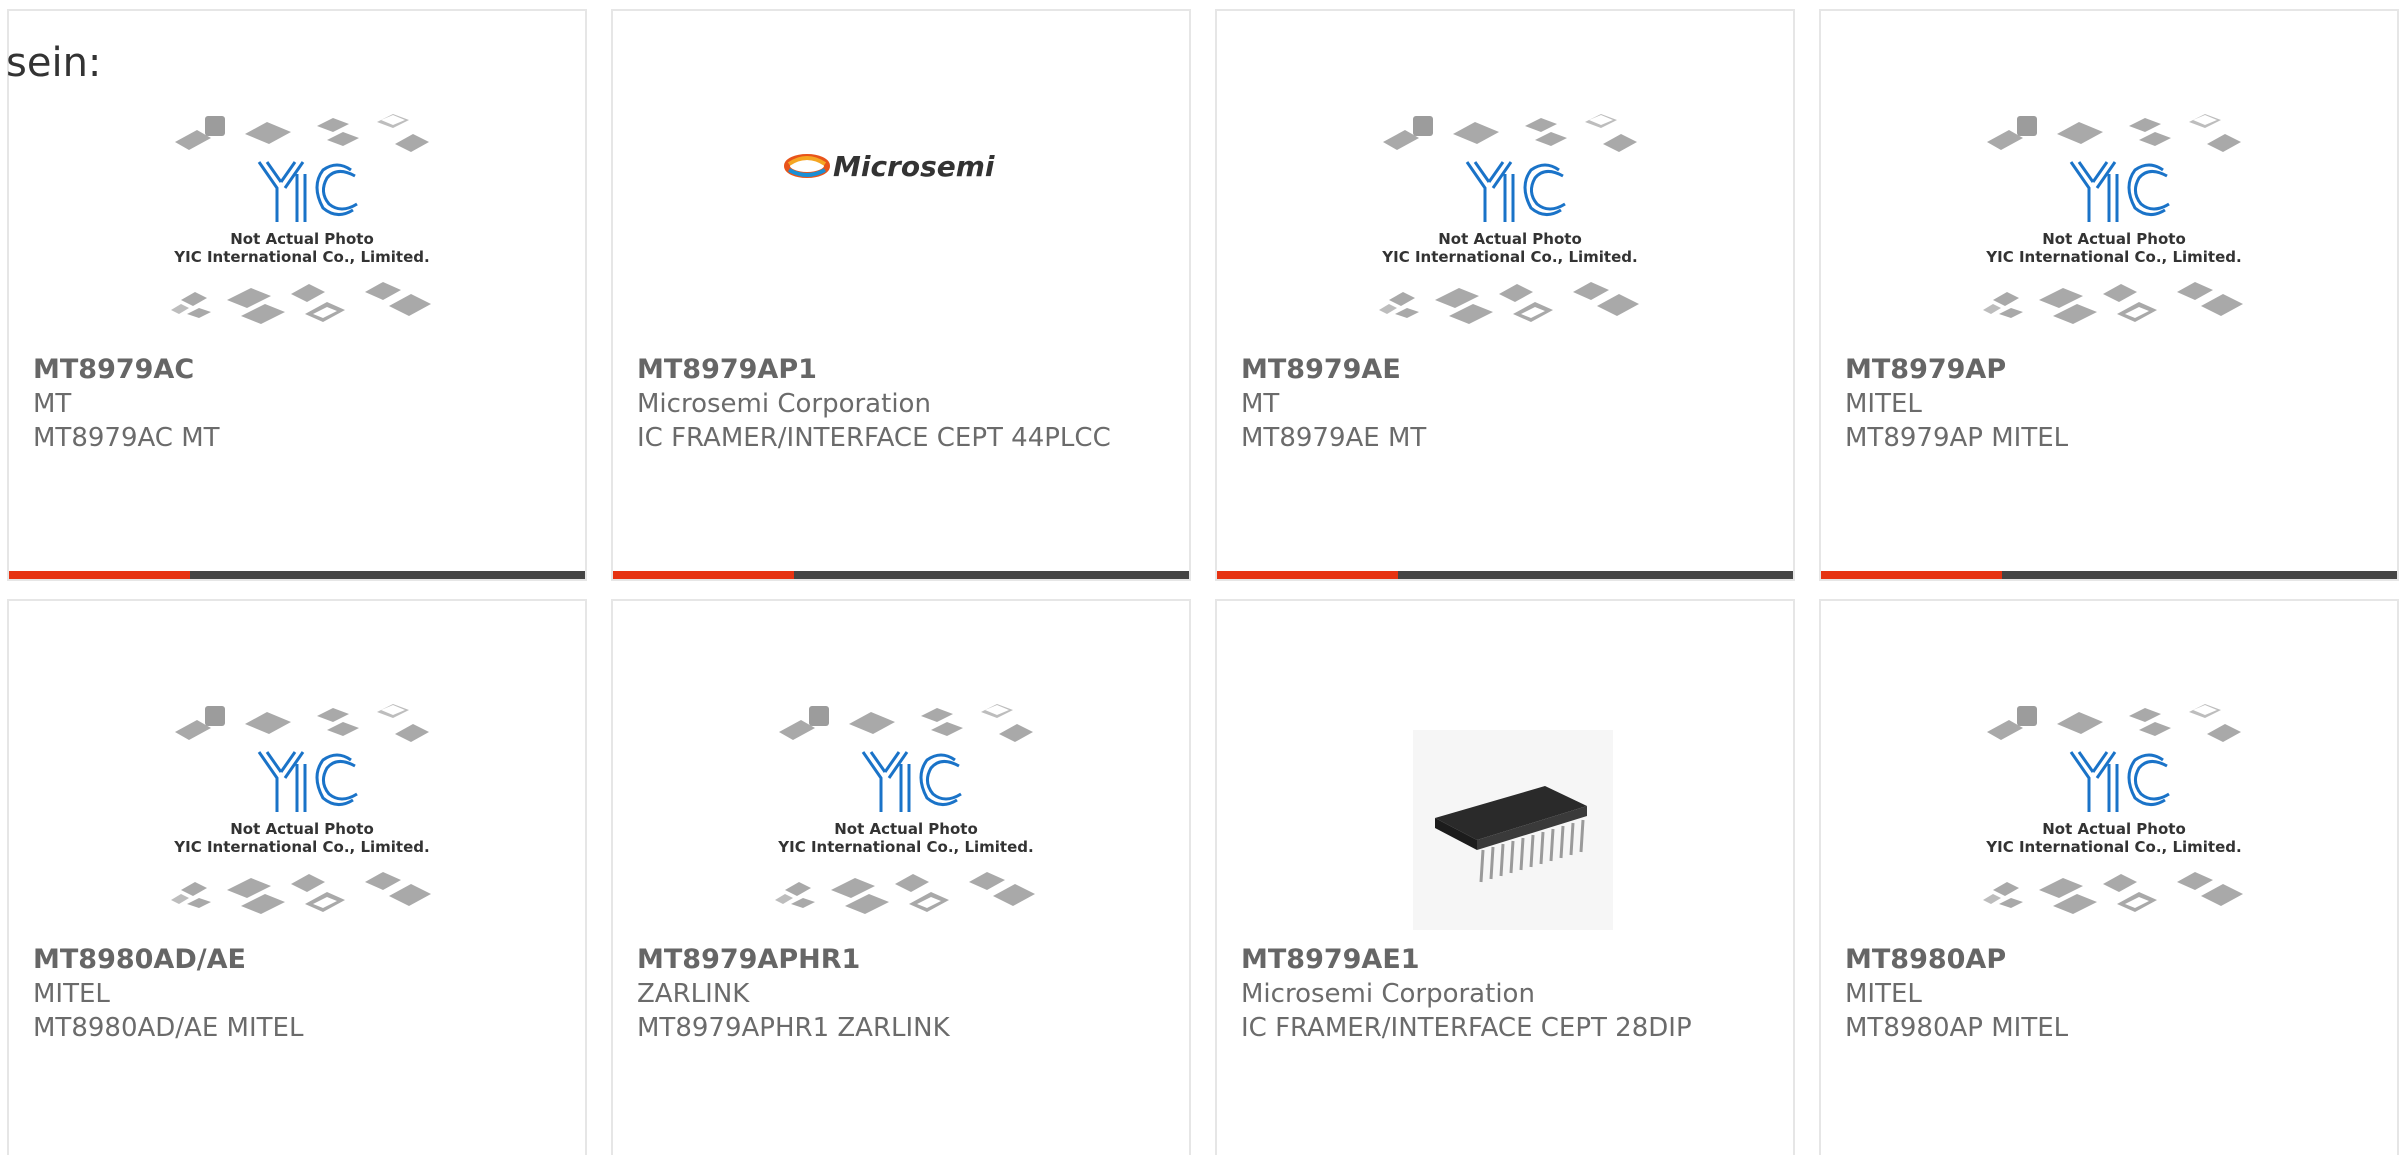 The image size is (2400, 1155). What do you see at coordinates (1501, 960) in the screenshot?
I see `product-part-number: MT8979AE1` at bounding box center [1501, 960].